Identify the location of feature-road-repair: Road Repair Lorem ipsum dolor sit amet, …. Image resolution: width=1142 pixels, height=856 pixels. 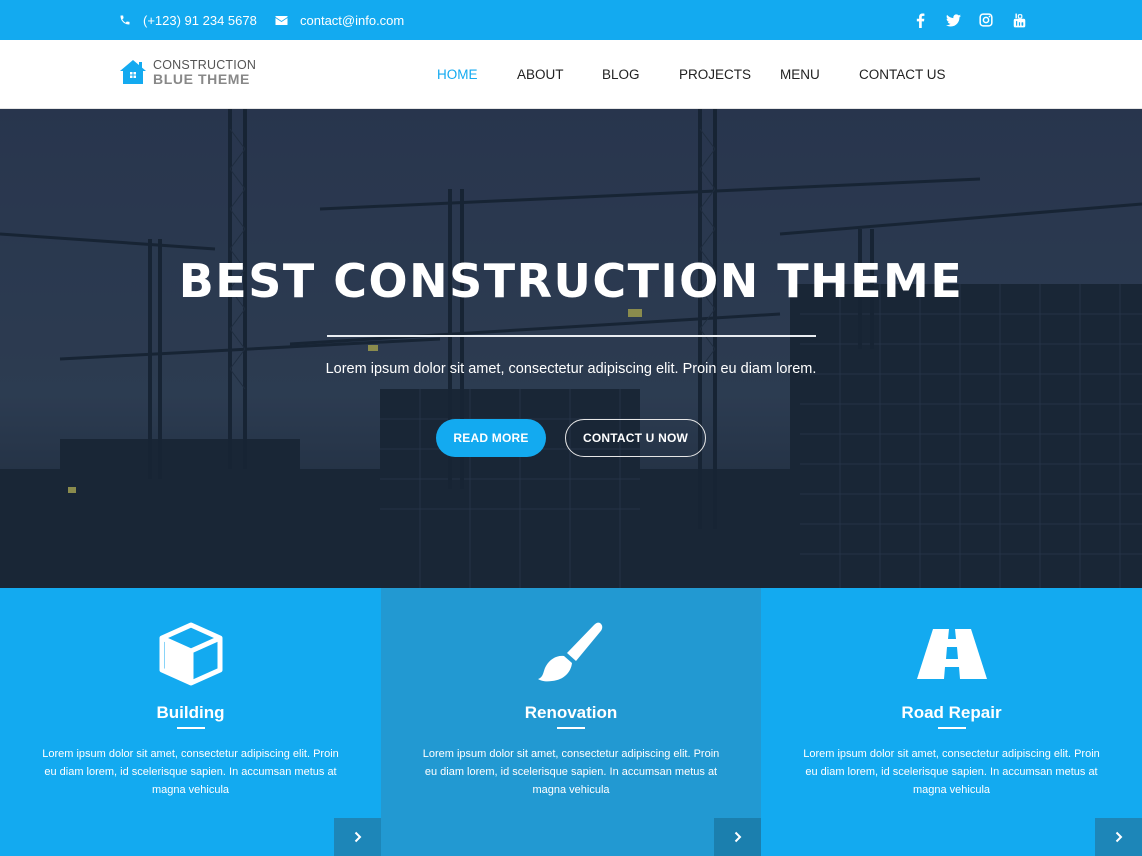
(951, 722).